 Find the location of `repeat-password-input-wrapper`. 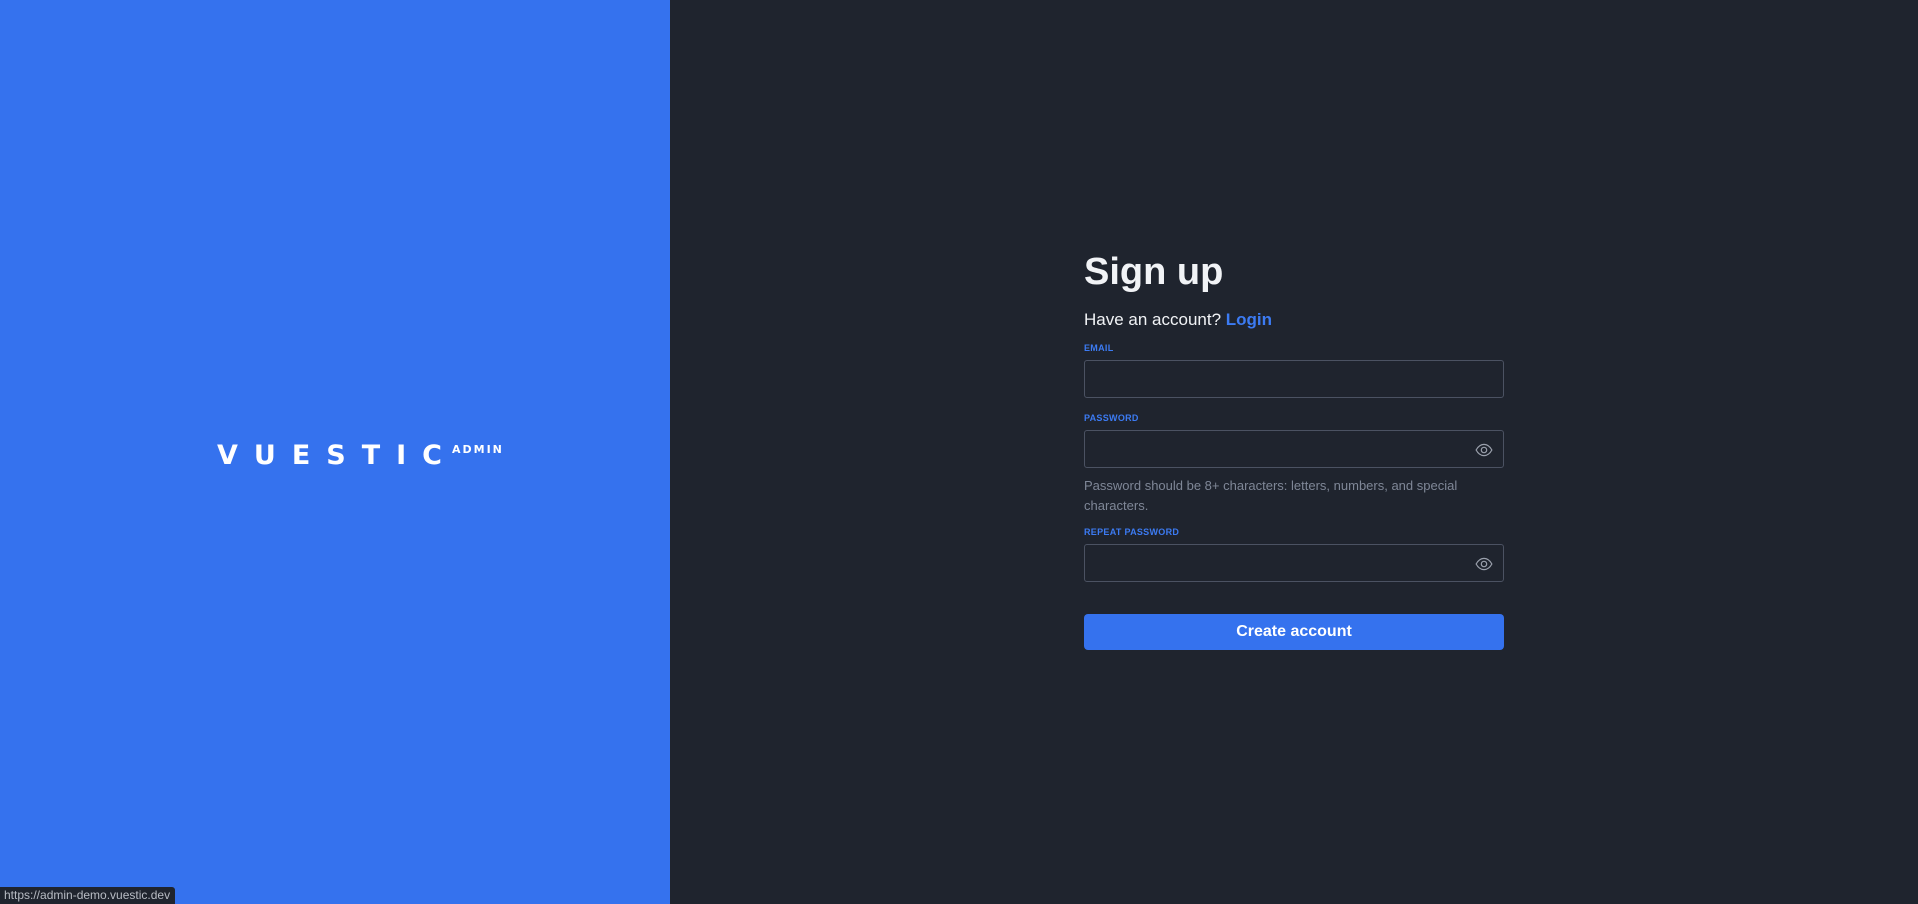

repeat-password-input-wrapper is located at coordinates (1294, 563).